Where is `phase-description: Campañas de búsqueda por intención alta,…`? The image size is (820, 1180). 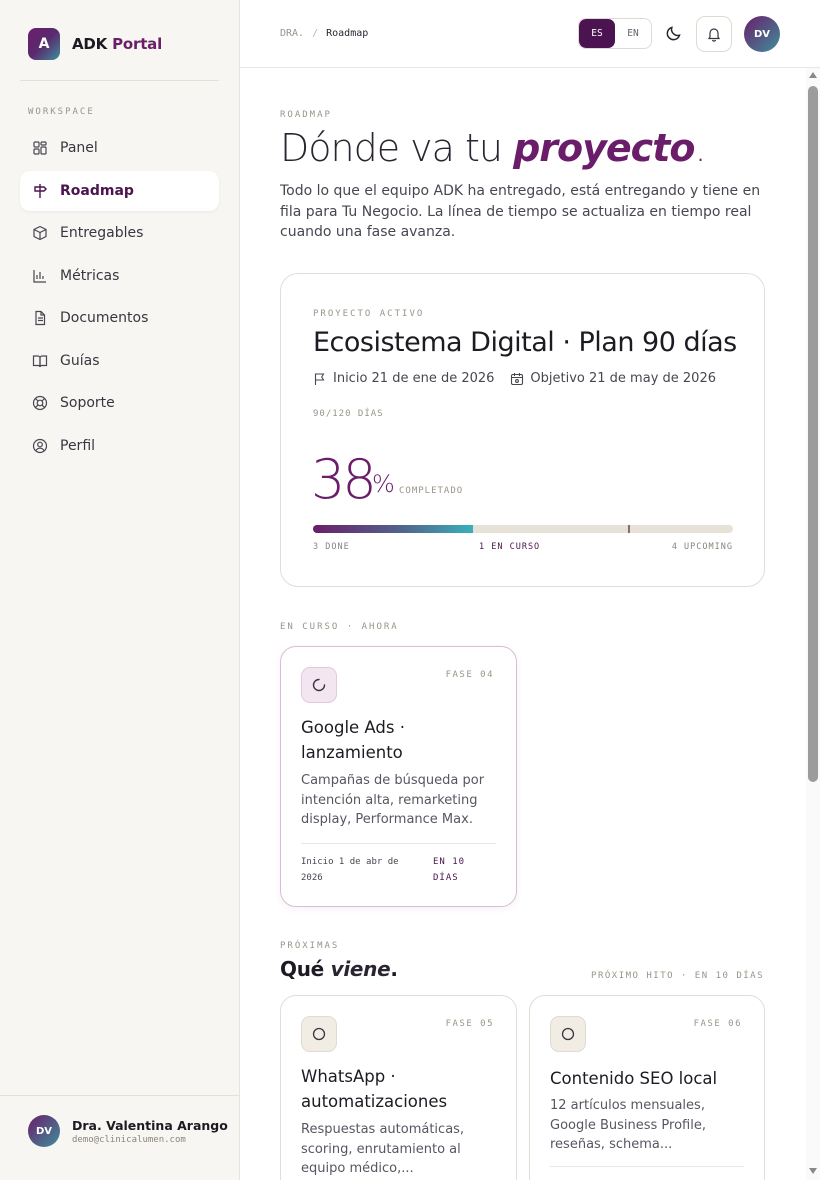 phase-description: Campañas de búsqueda por intención alta,… is located at coordinates (393, 800).